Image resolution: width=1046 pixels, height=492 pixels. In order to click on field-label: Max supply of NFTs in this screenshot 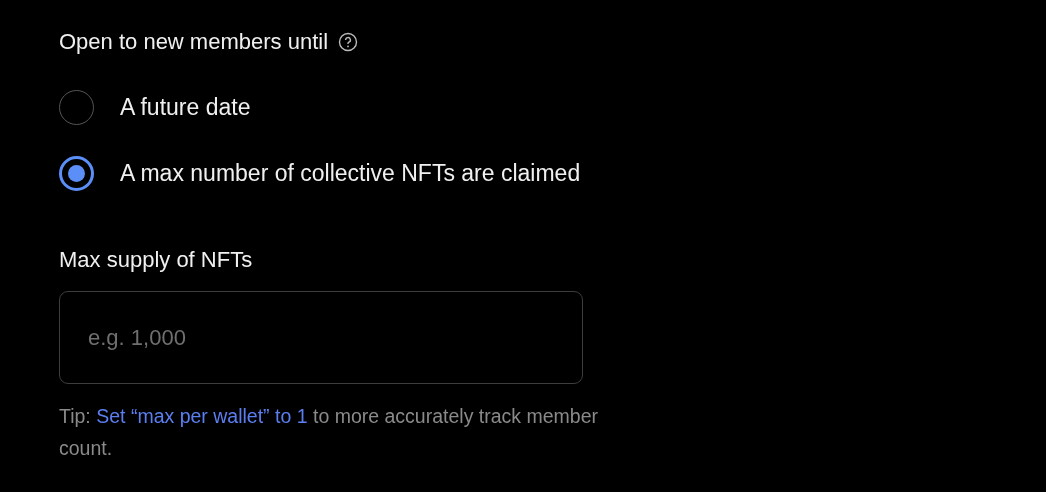, I will do `click(156, 259)`.